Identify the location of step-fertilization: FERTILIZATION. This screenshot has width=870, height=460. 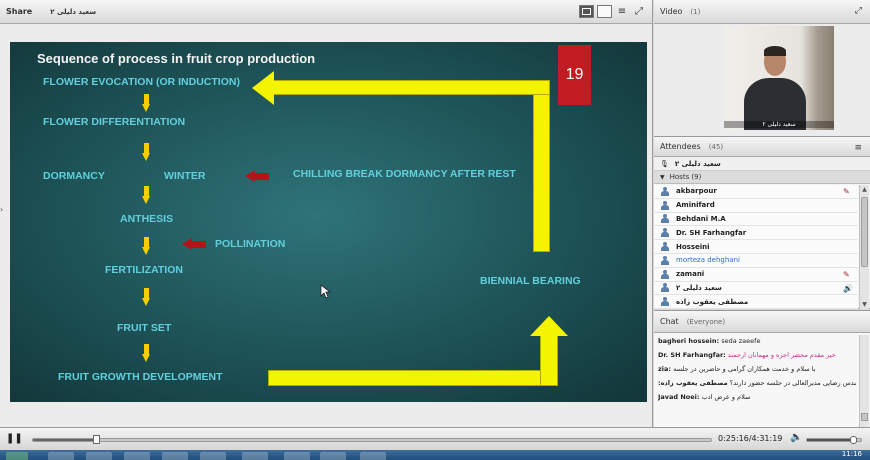
(144, 270).